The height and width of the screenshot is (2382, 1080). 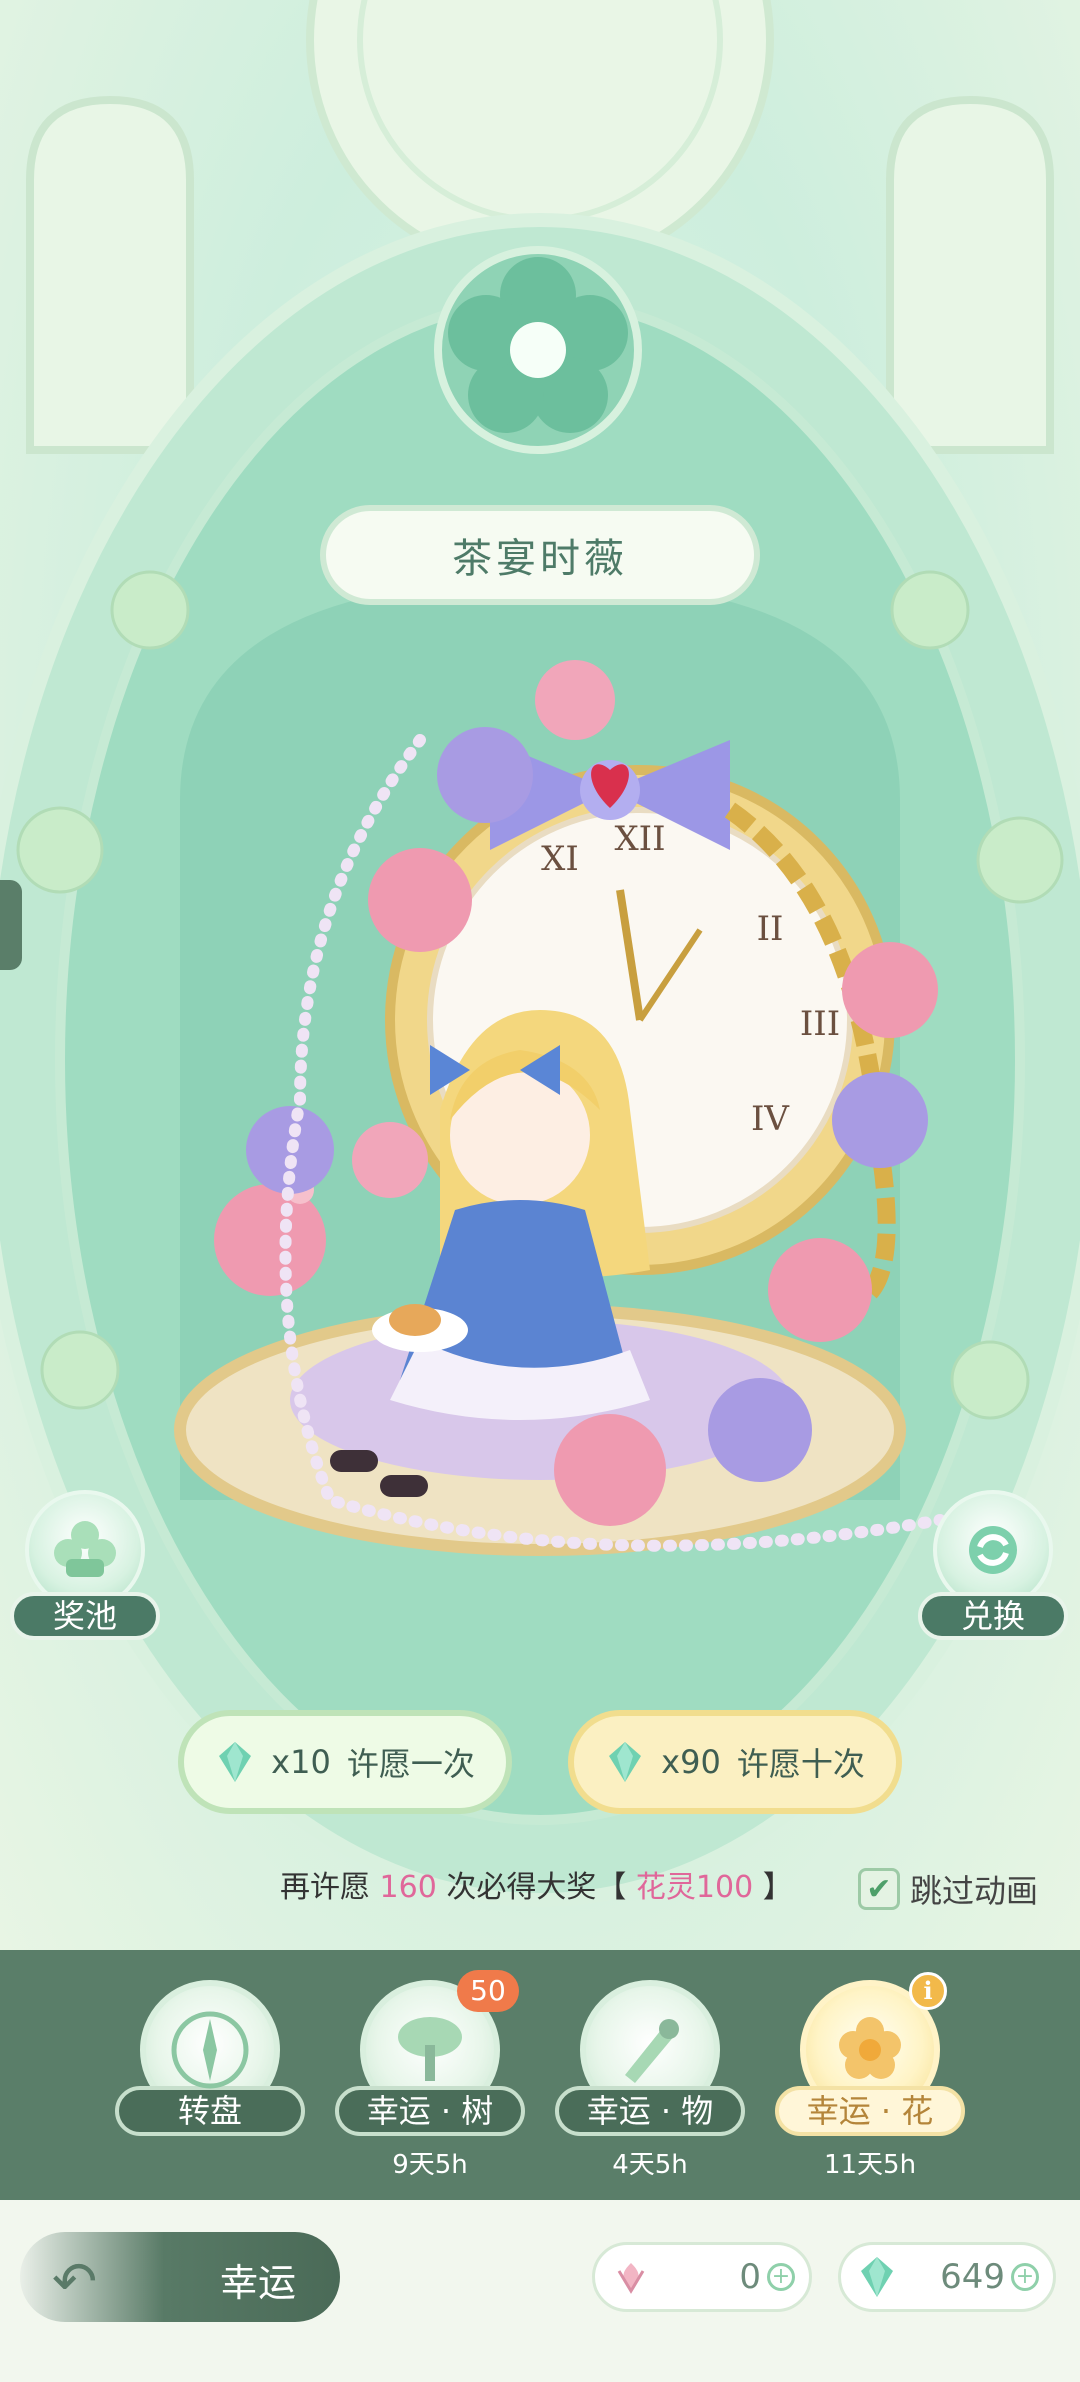 What do you see at coordinates (770, 1119) in the screenshot?
I see `svg-text: IV` at bounding box center [770, 1119].